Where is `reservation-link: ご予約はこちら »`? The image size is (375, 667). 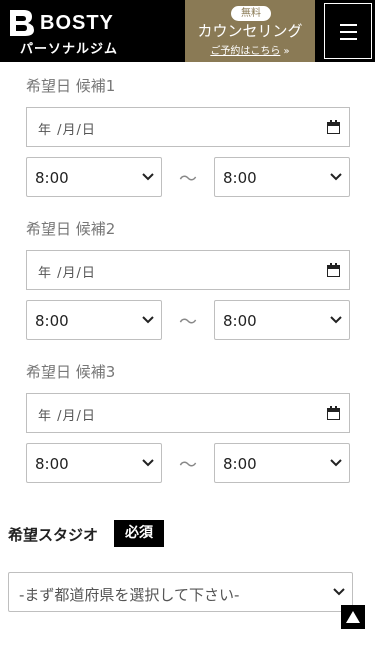 reservation-link: ご予約はこちら » is located at coordinates (250, 49).